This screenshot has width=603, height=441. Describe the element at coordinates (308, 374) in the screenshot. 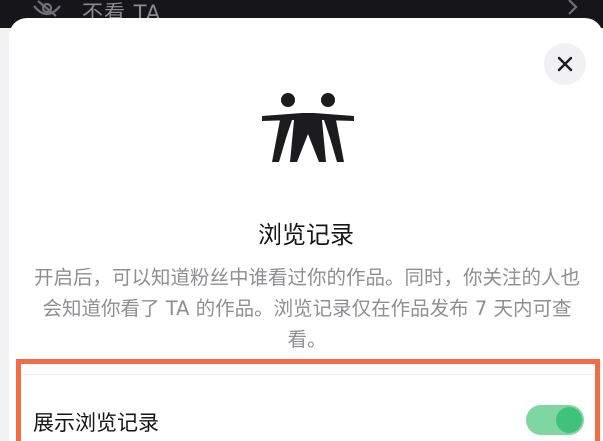

I see `divider` at that location.